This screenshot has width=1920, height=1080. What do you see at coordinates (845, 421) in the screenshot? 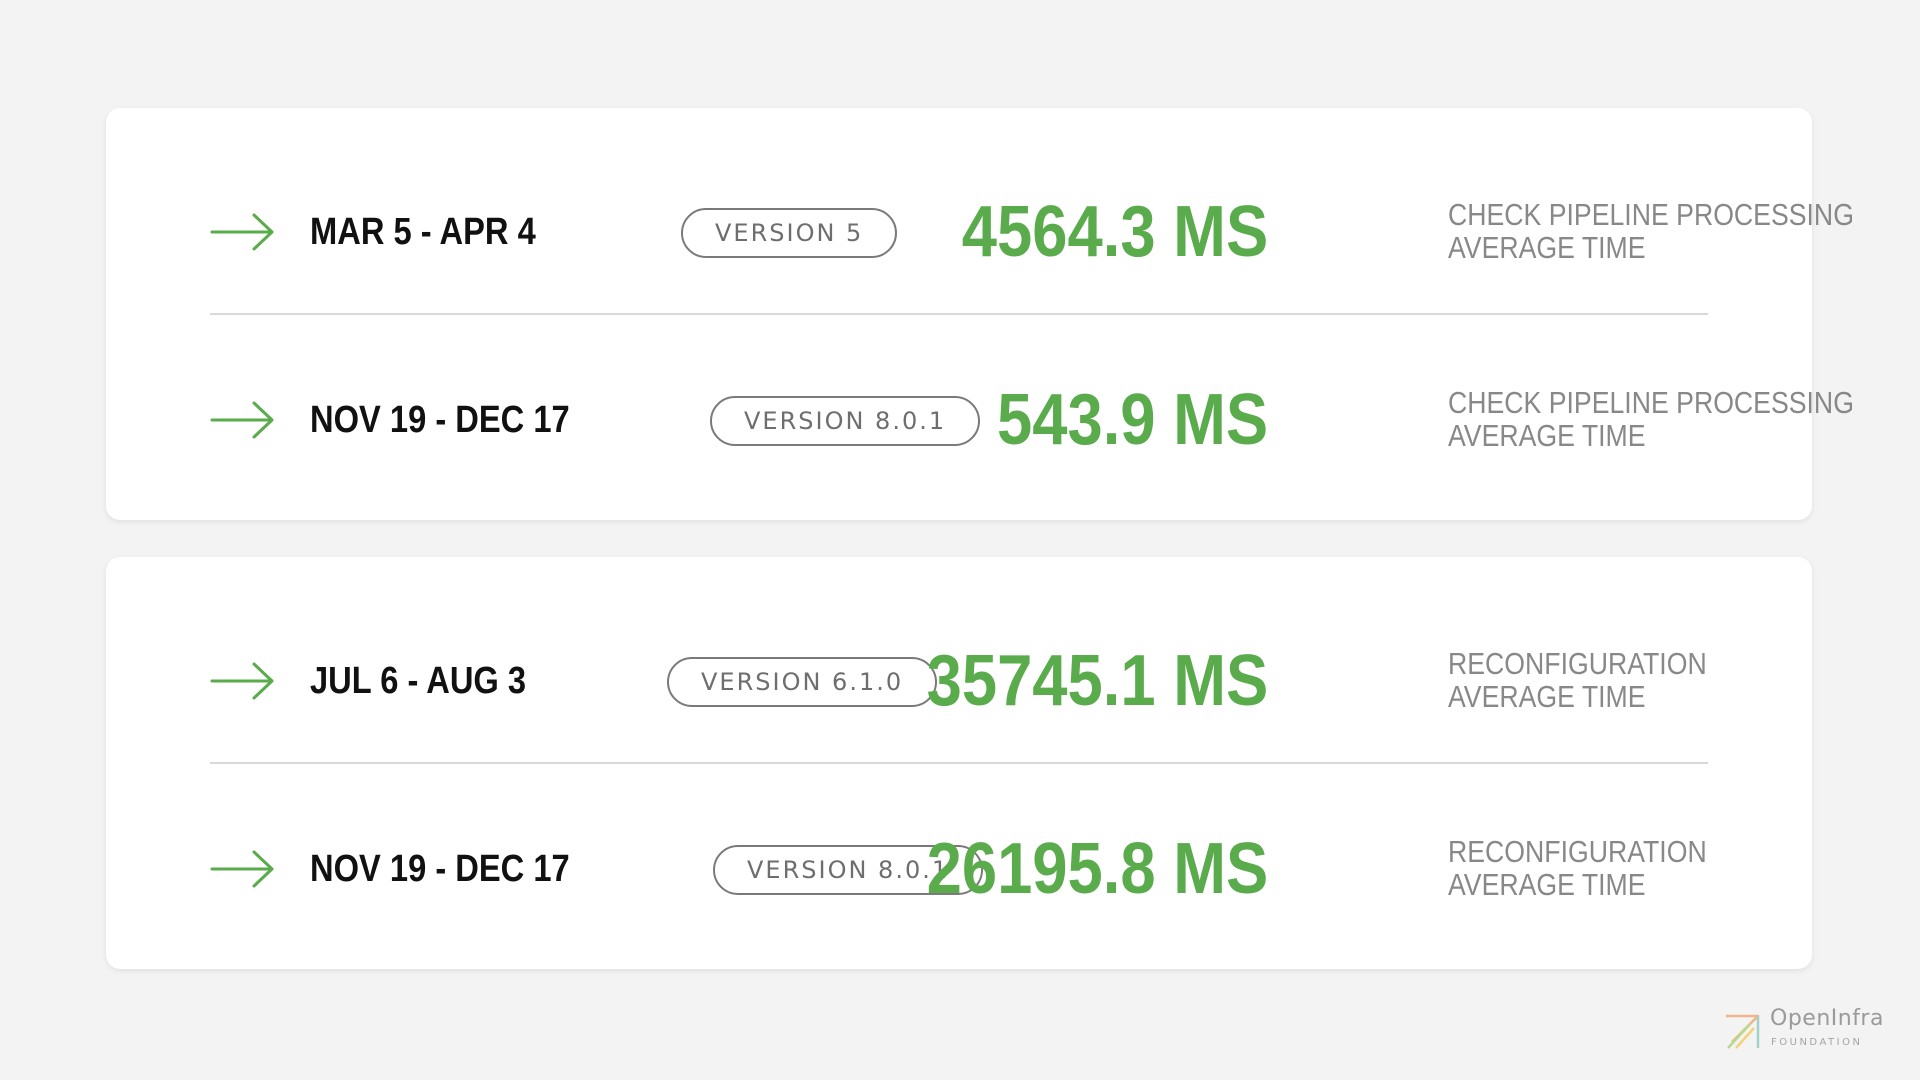
I see `version-badge: VERSION 8.0.1` at bounding box center [845, 421].